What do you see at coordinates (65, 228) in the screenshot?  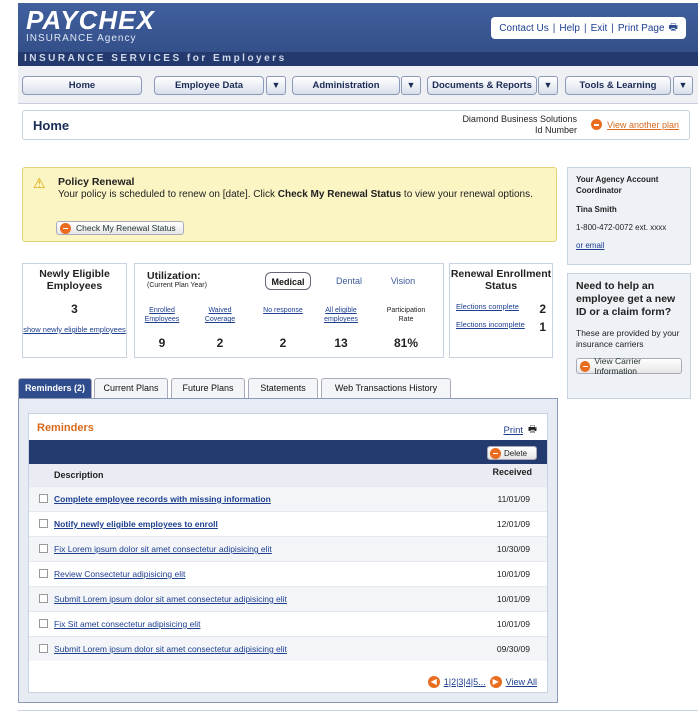 I see `arrow-icon` at bounding box center [65, 228].